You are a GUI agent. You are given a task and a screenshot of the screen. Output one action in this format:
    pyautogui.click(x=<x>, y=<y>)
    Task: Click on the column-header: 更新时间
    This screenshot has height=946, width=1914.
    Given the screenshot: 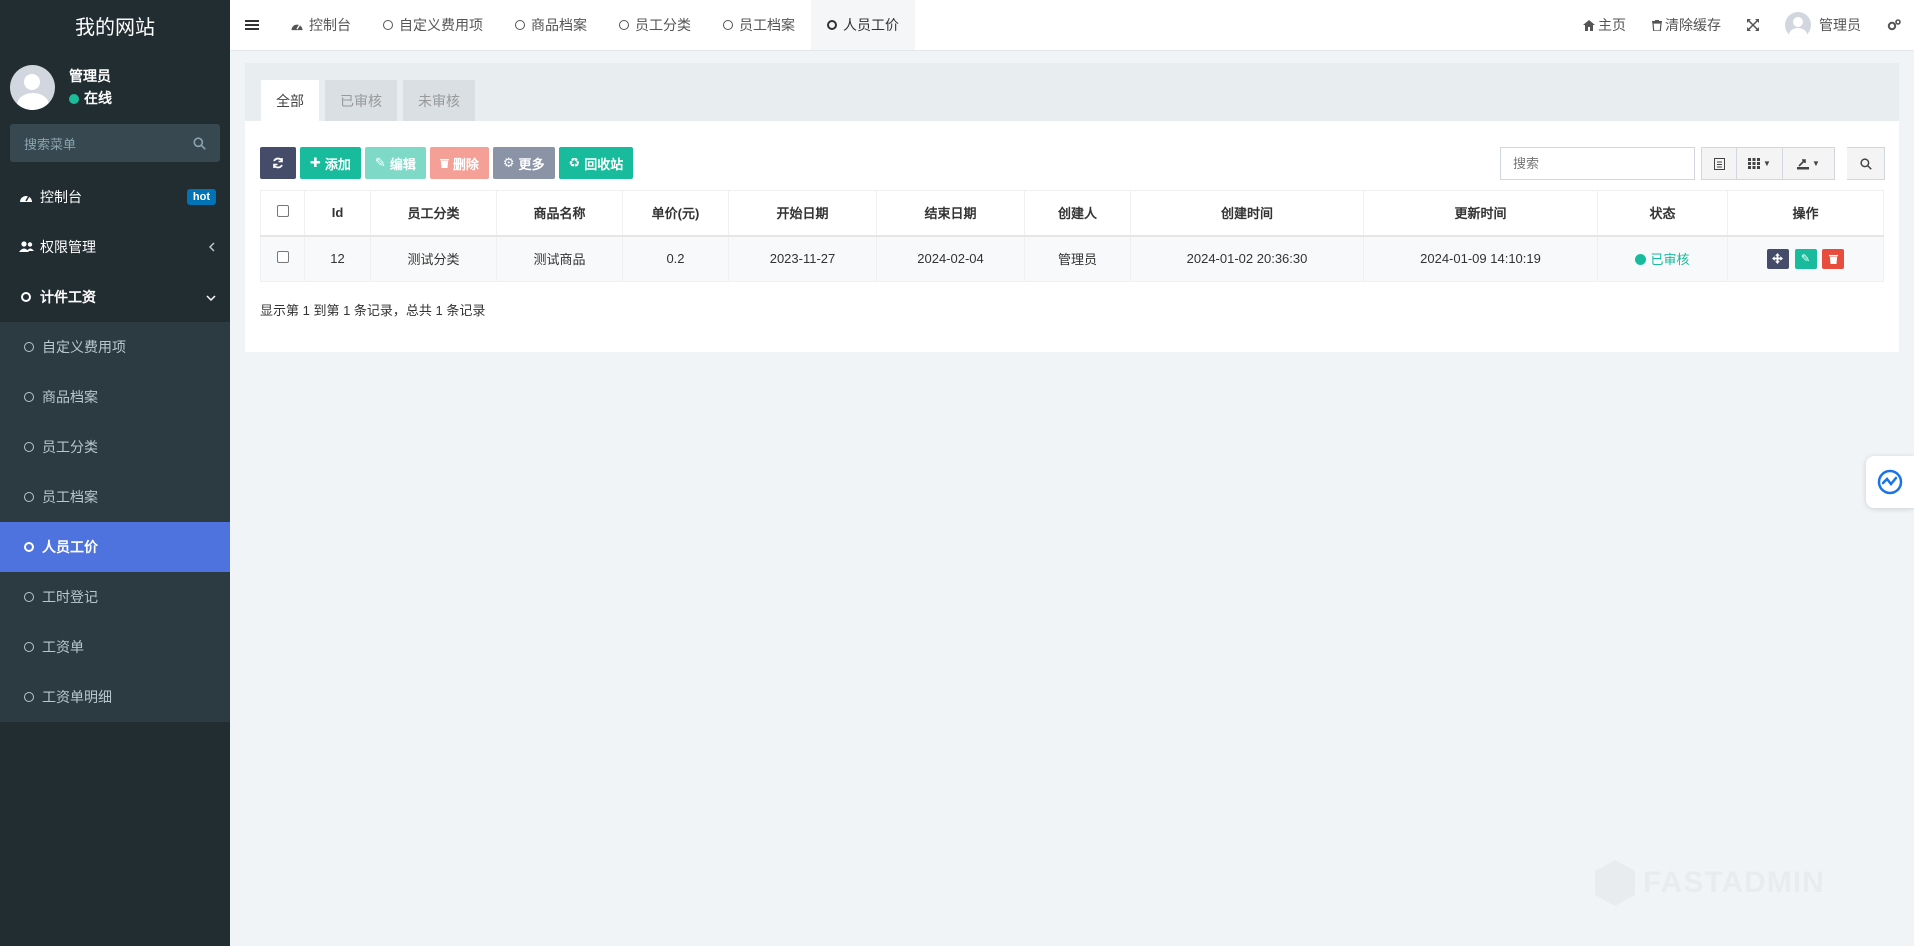 What is the action you would take?
    pyautogui.click(x=1480, y=213)
    